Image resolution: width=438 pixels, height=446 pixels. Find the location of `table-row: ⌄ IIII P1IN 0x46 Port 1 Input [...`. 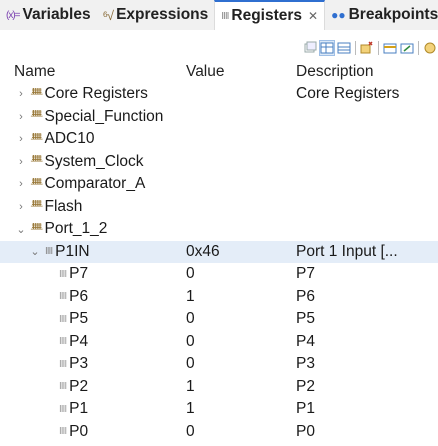

table-row: ⌄ IIII P1IN 0x46 Port 1 Input [... is located at coordinates (219, 251).